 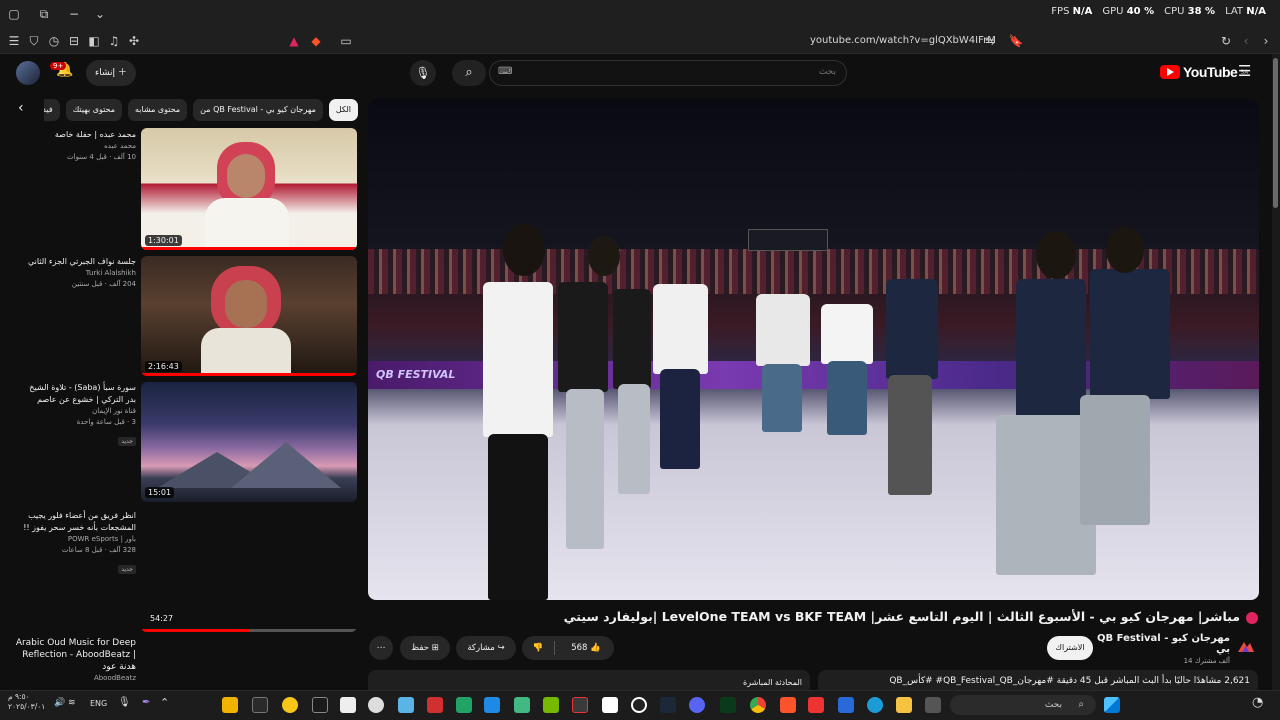 What do you see at coordinates (1275, 133) in the screenshot?
I see `scrollbar-thumb` at bounding box center [1275, 133].